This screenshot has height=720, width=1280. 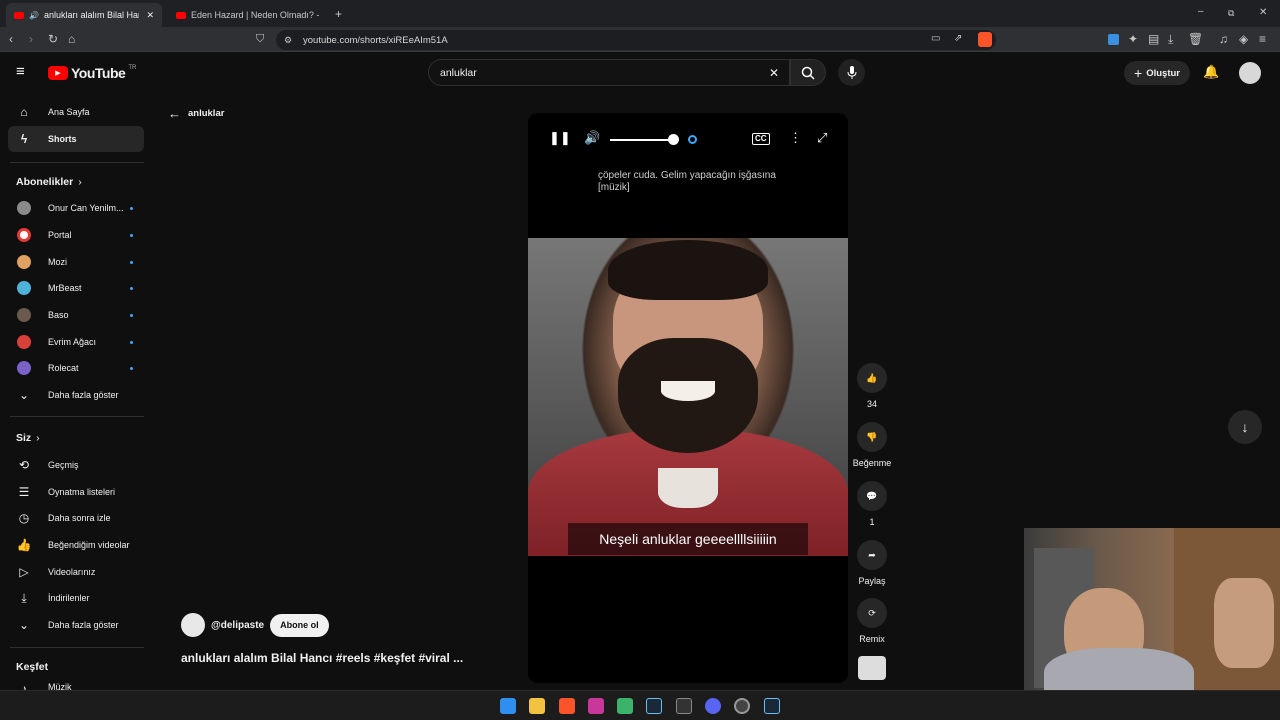 I want to click on menu-icon: ≡, so click(x=1262, y=39).